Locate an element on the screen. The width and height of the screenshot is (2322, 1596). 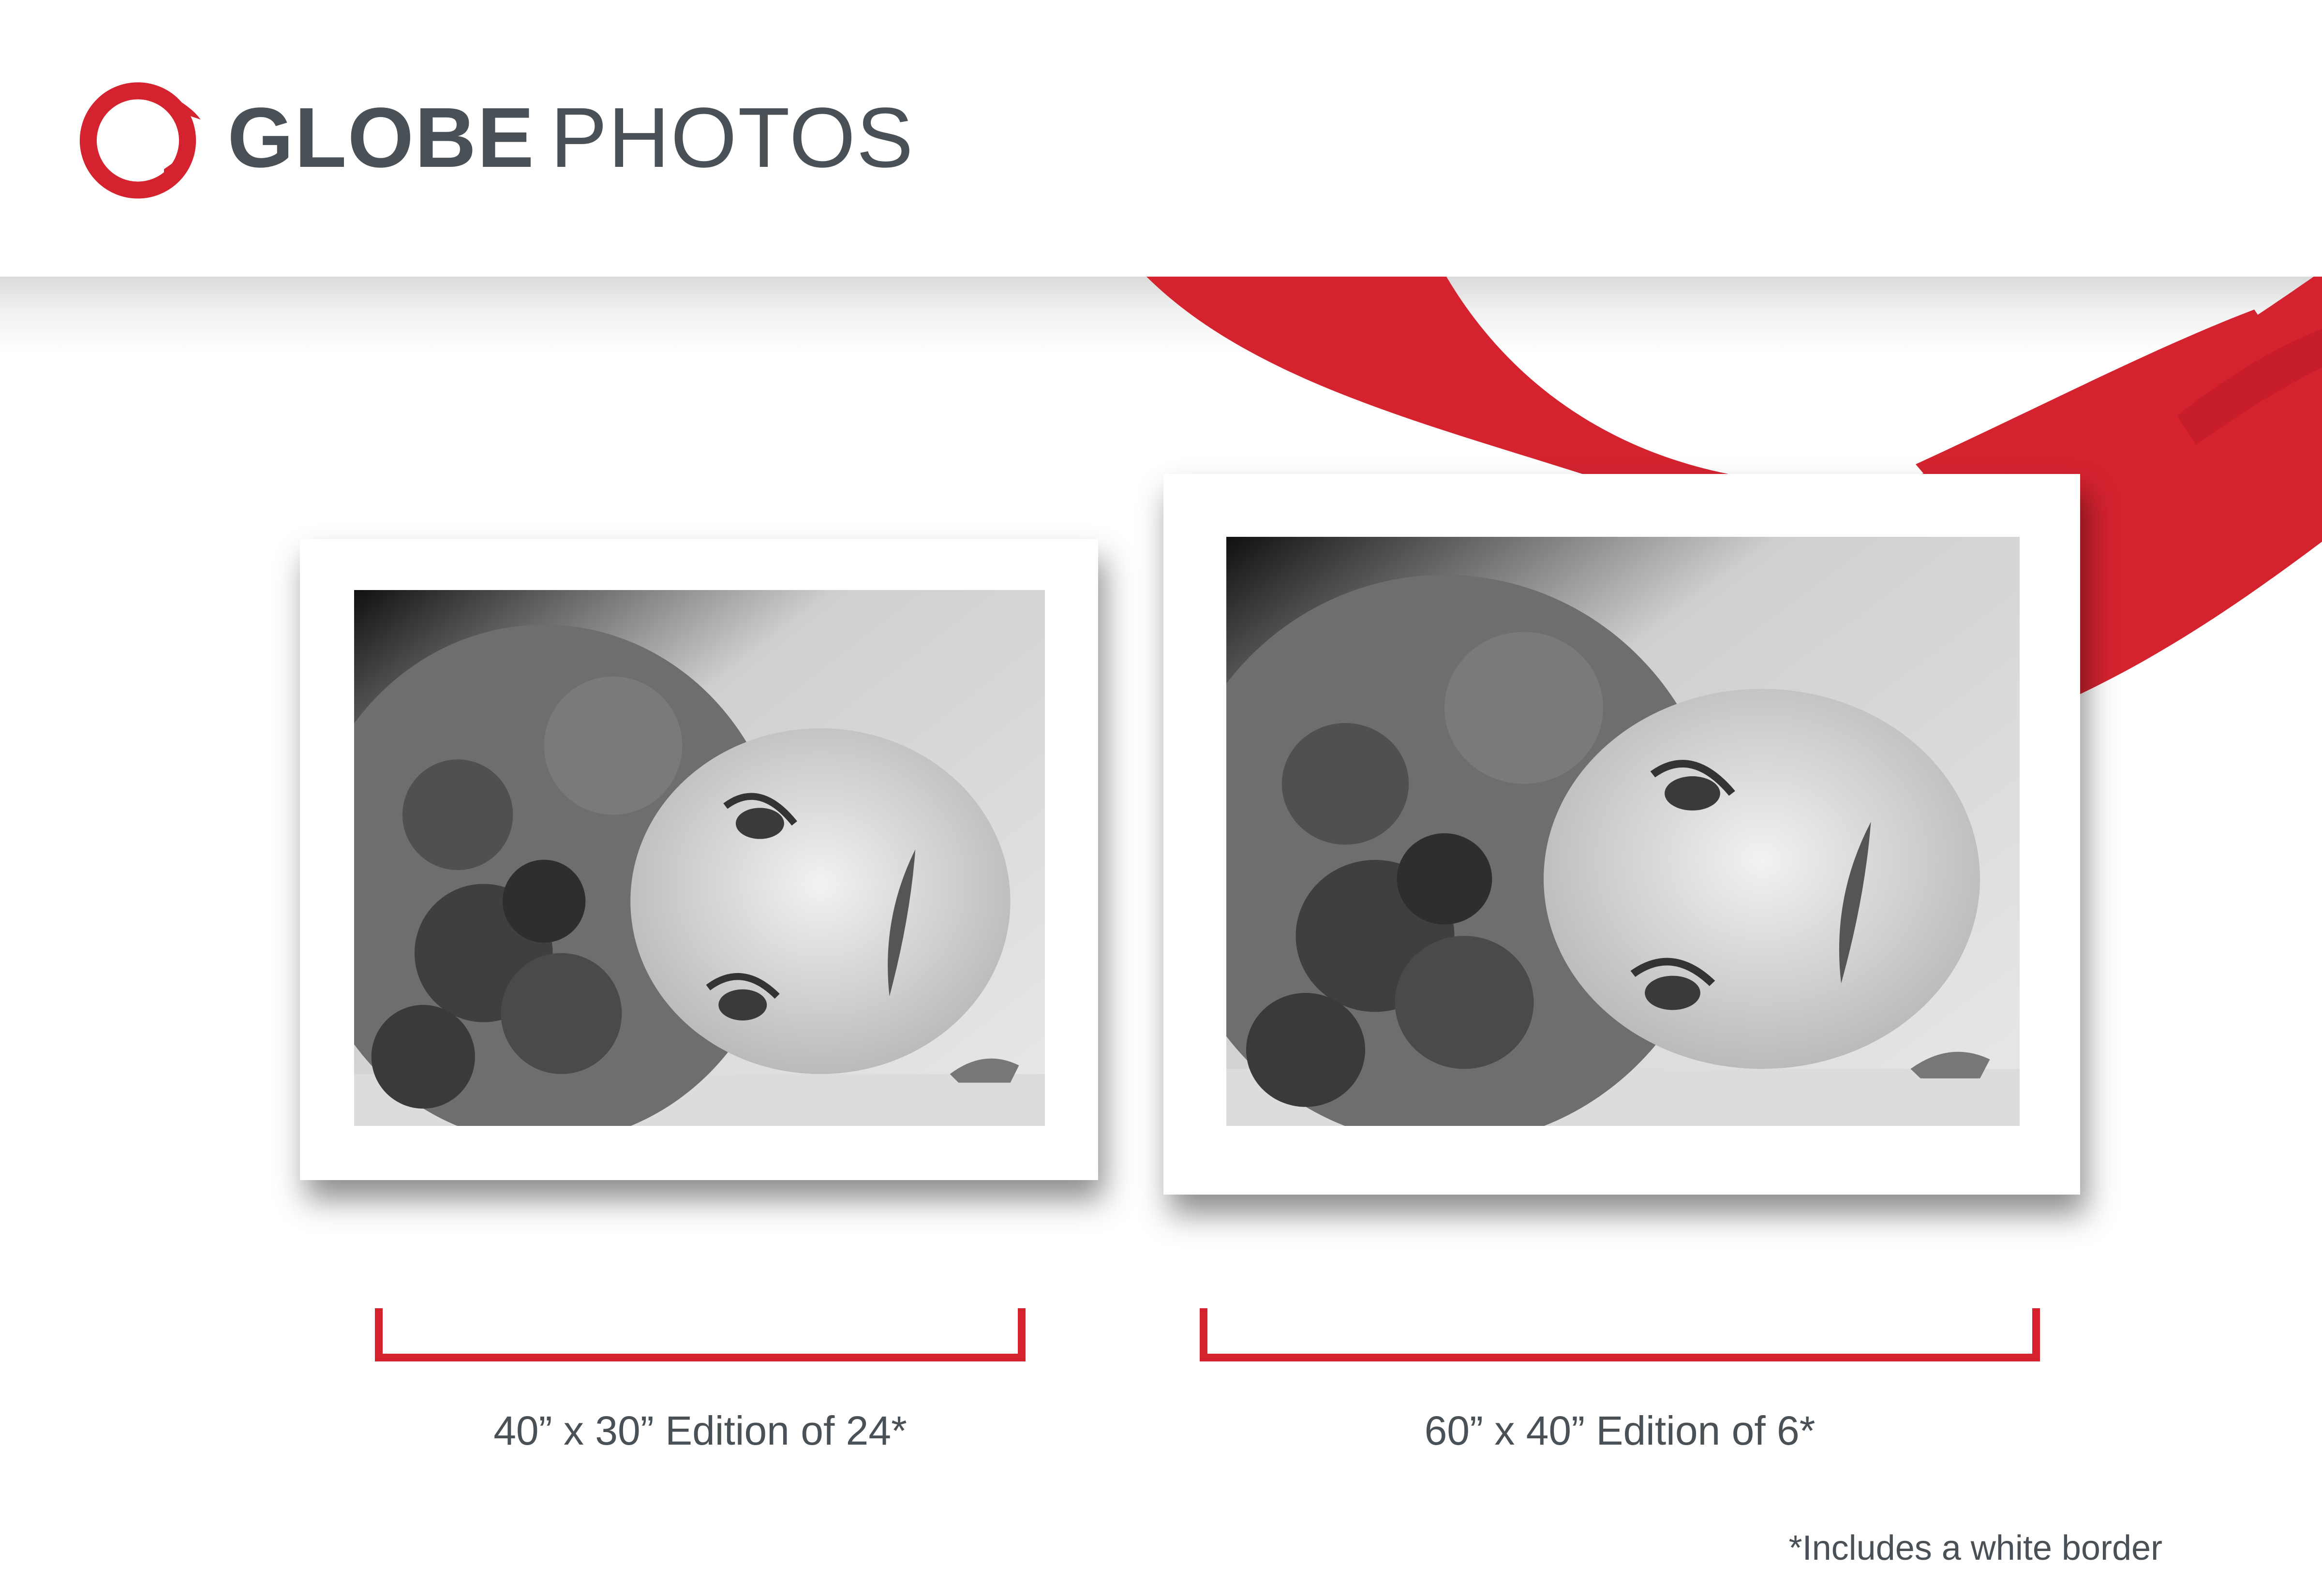
edition-count: Edition of 6* is located at coordinates (1706, 1430).